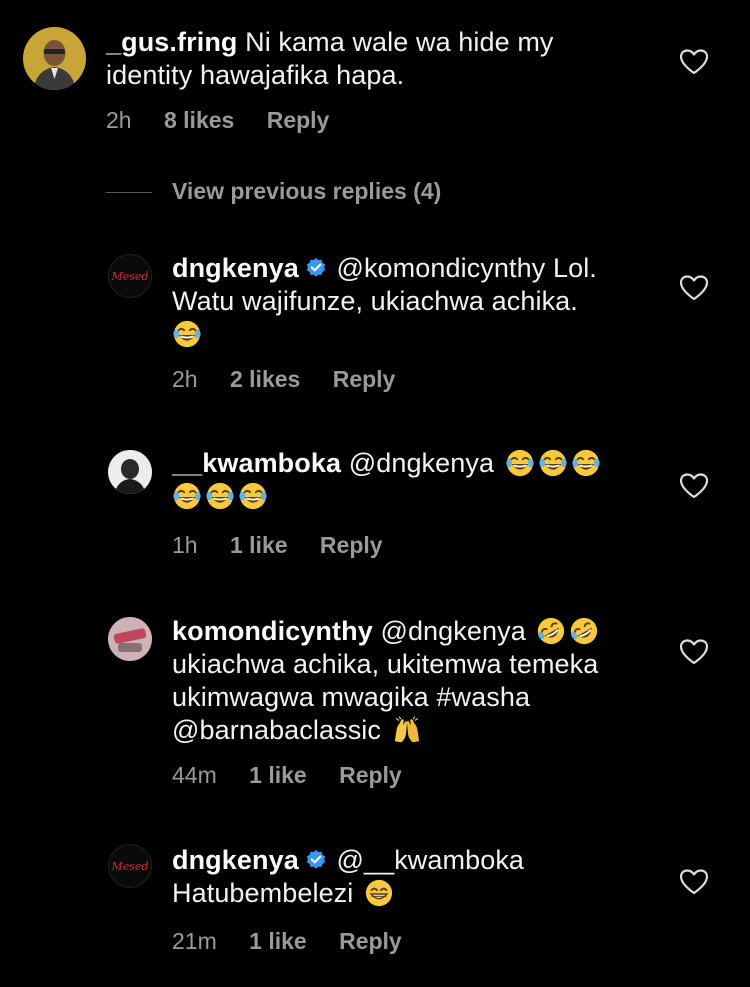 The width and height of the screenshot is (750, 987). Describe the element at coordinates (276, 730) in the screenshot. I see `mention-link: @barnabaclassic` at that location.